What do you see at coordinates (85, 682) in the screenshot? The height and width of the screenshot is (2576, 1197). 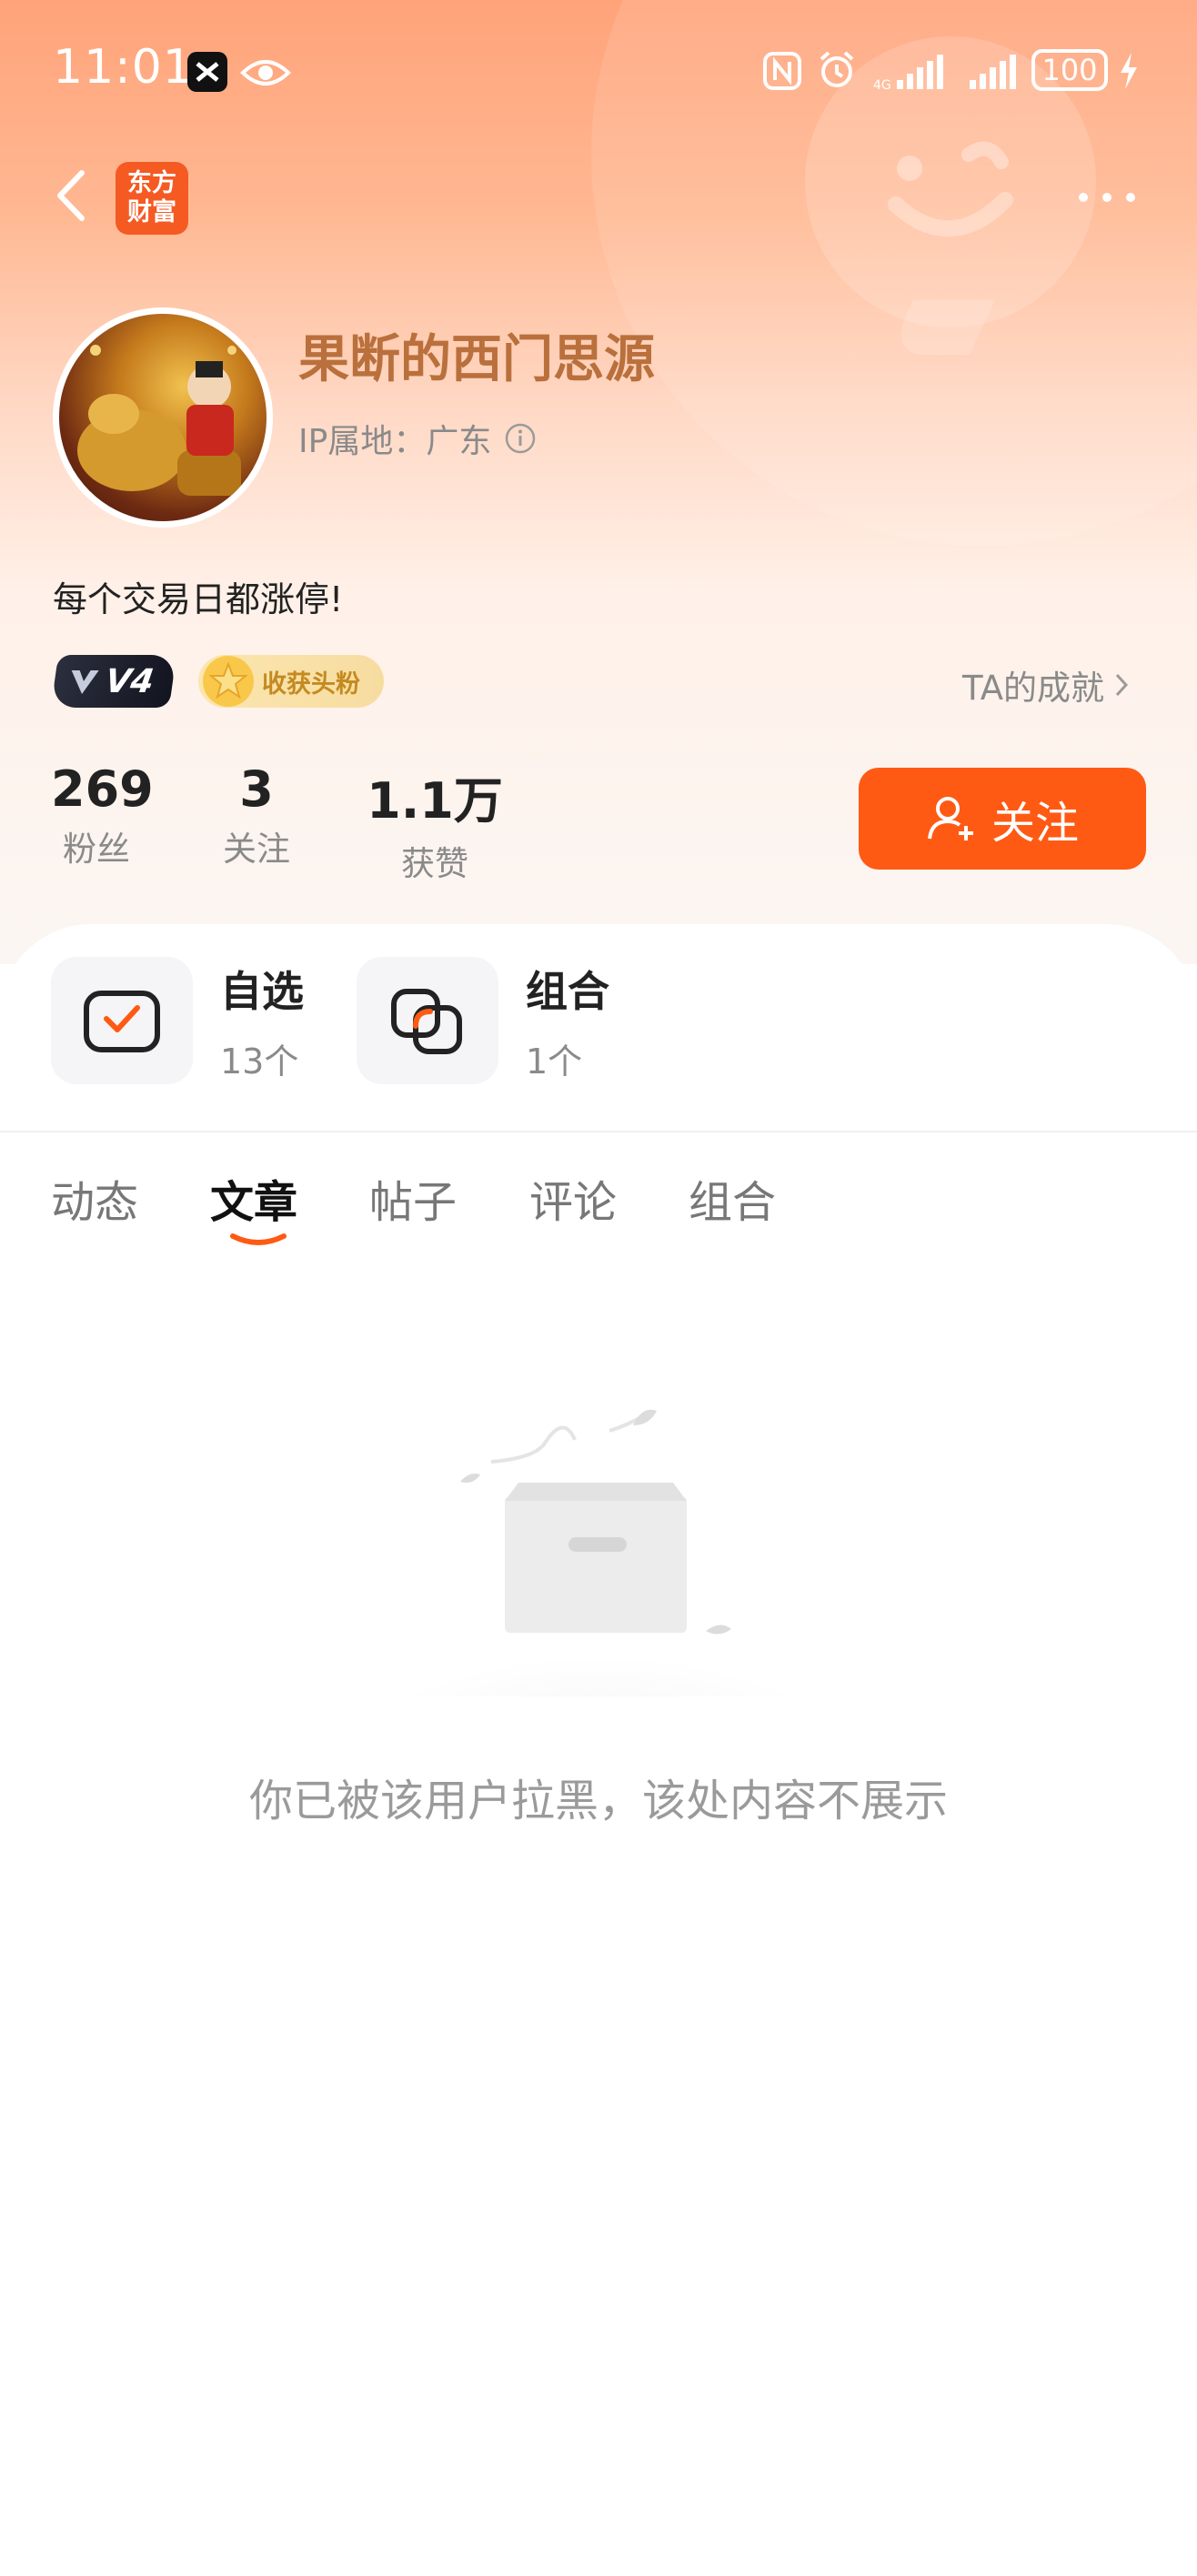 I see `v-shield-icon` at bounding box center [85, 682].